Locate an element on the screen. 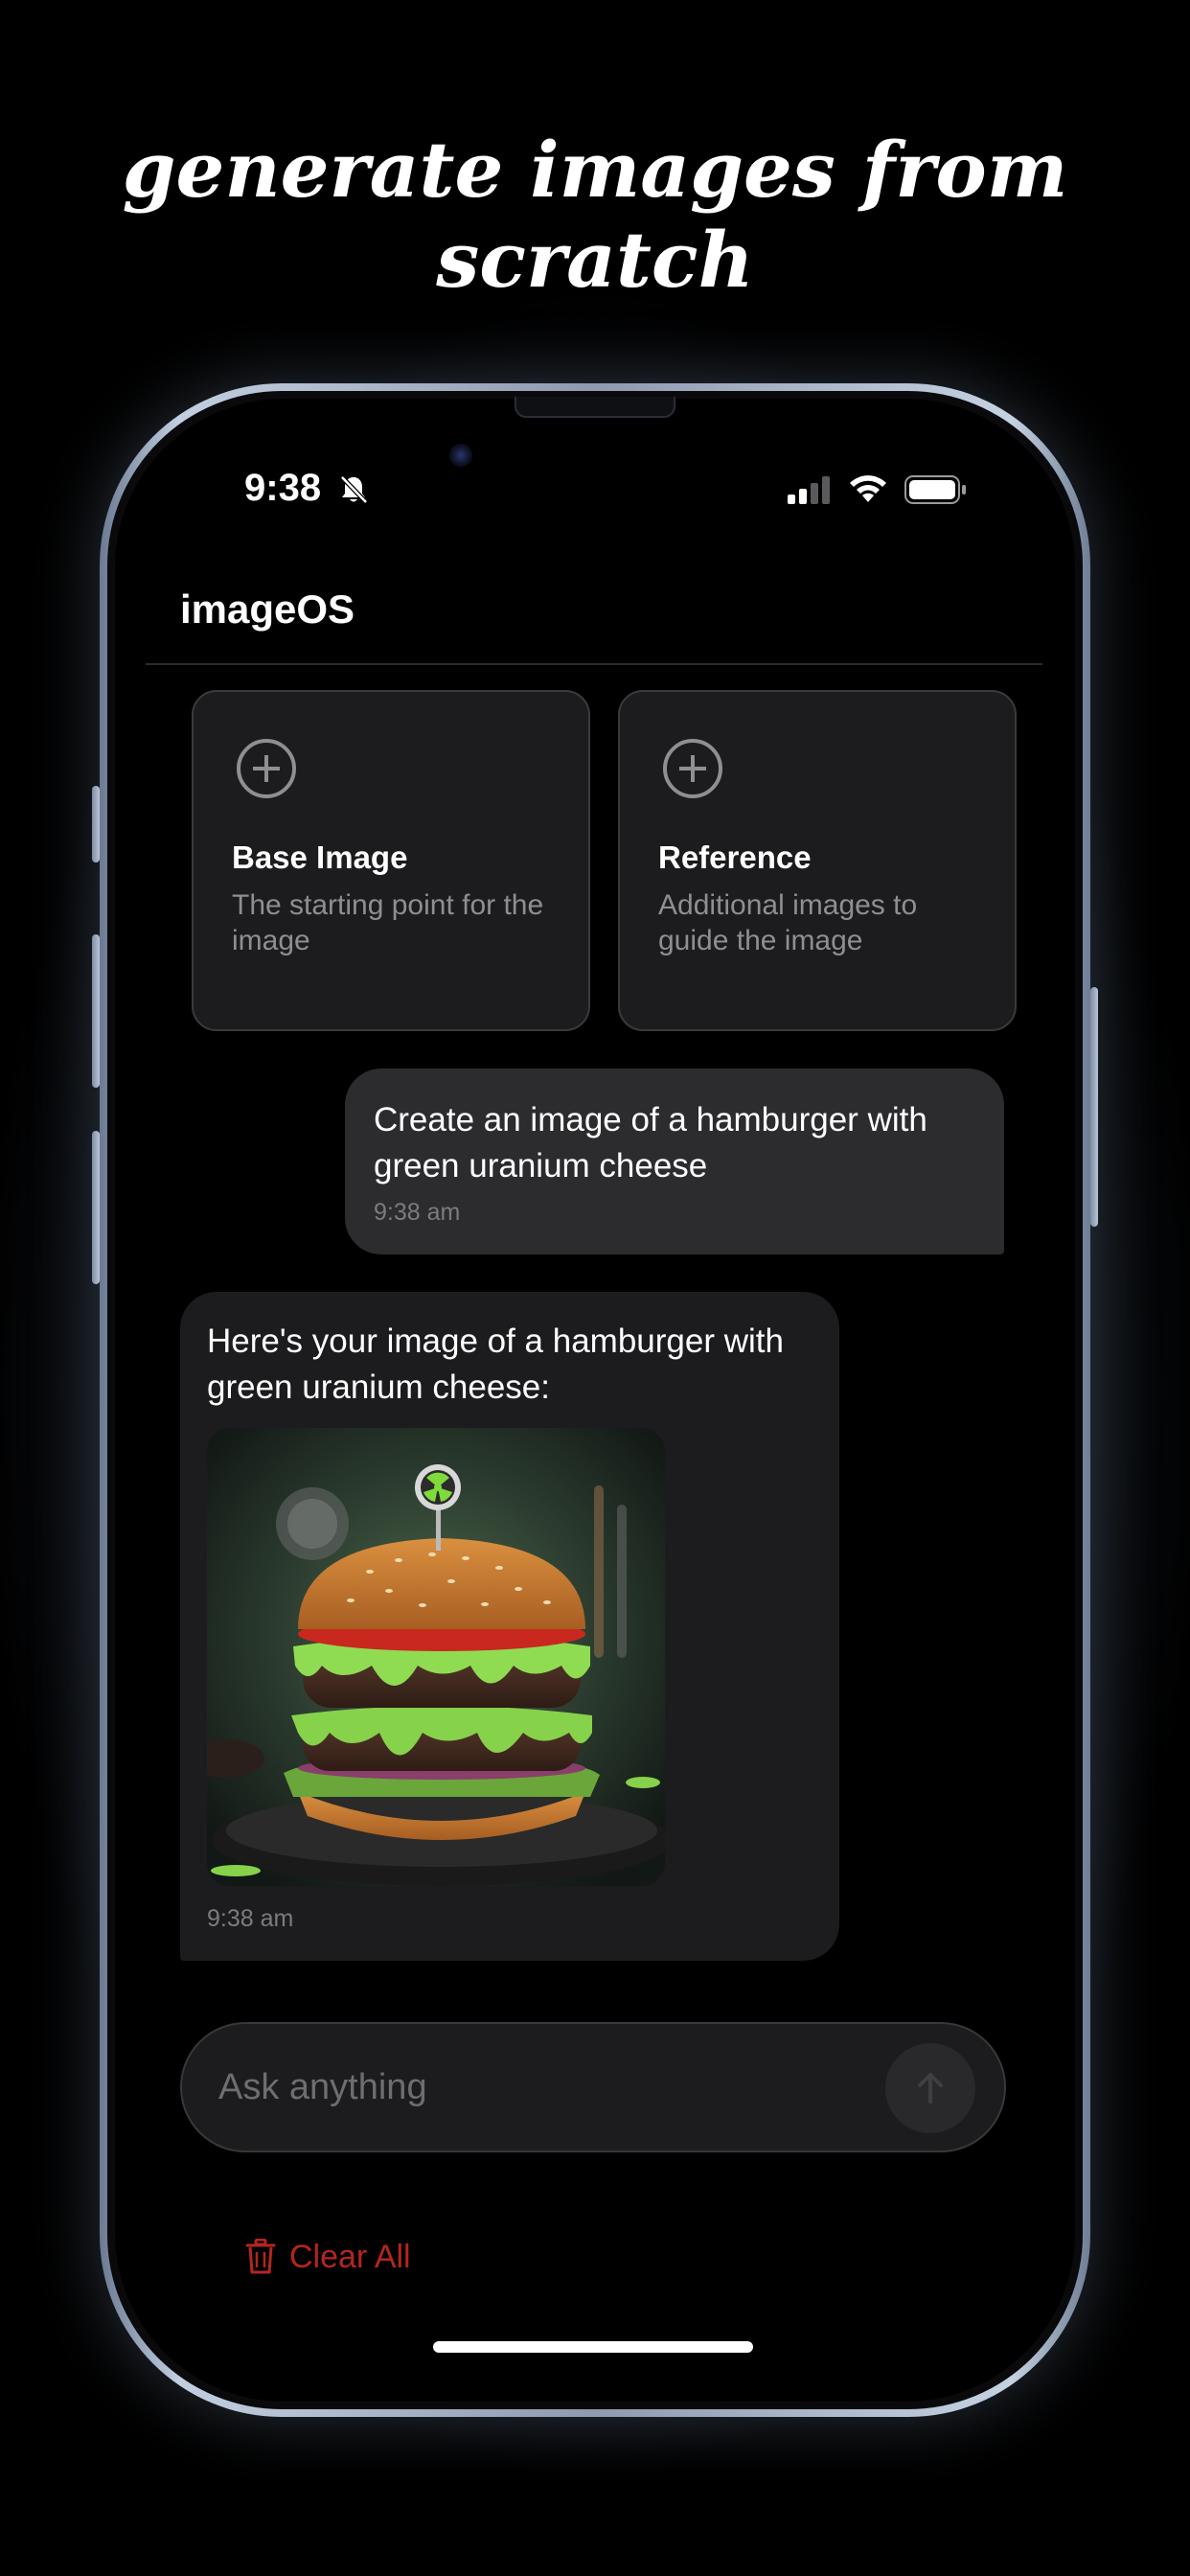 This screenshot has height=2576, width=1190. generated-image is located at coordinates (436, 1657).